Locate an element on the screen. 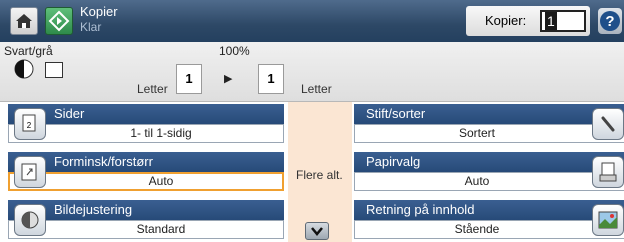  document-icon is located at coordinates (54, 70).